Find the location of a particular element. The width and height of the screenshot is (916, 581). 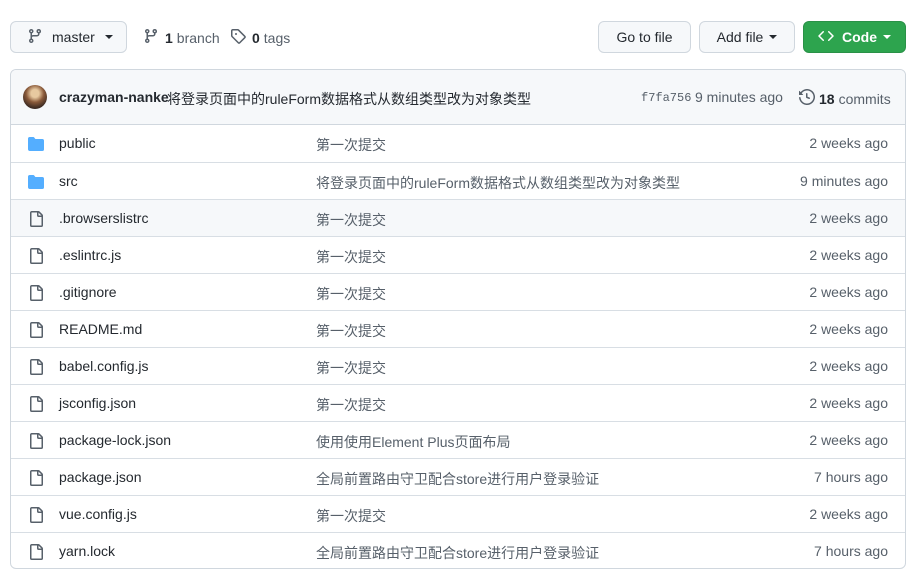

file-name-link: babel.config.js is located at coordinates (104, 366).